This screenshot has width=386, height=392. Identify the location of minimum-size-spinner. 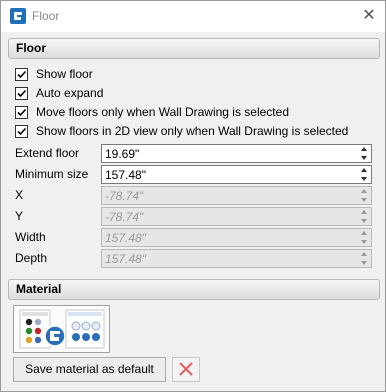
(364, 174).